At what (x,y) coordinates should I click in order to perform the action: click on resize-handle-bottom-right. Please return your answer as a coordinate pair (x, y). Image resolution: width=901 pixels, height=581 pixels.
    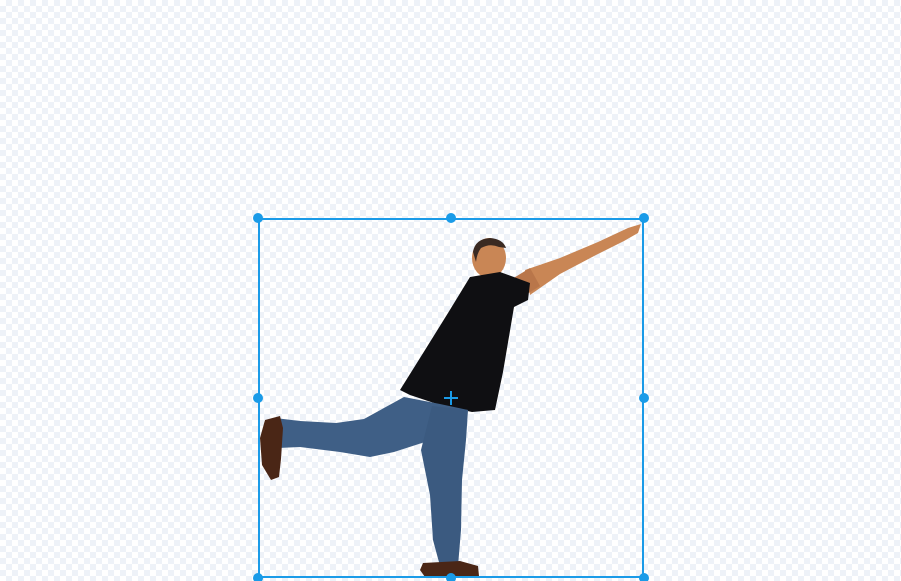
    Looking at the image, I should click on (644, 577).